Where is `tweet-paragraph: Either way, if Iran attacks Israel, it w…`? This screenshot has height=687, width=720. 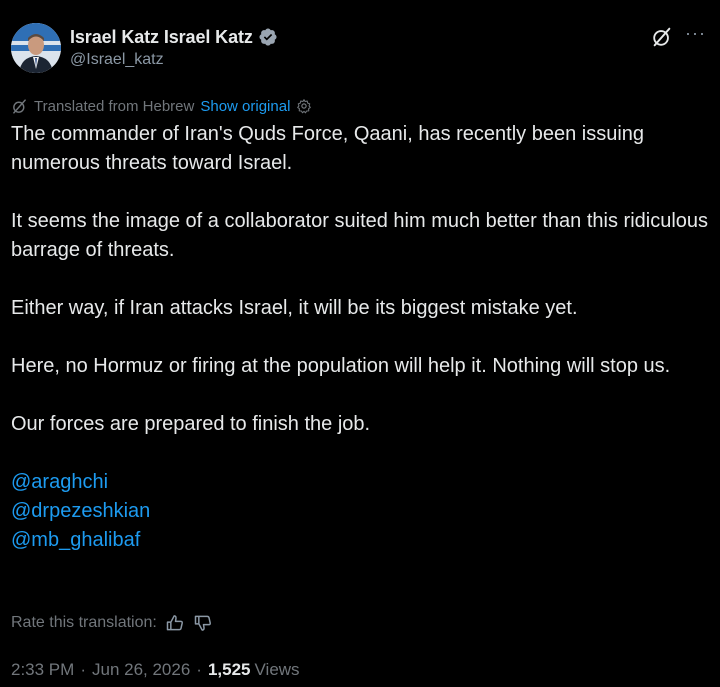
tweet-paragraph: Either way, if Iran attacks Israel, it w… is located at coordinates (294, 308).